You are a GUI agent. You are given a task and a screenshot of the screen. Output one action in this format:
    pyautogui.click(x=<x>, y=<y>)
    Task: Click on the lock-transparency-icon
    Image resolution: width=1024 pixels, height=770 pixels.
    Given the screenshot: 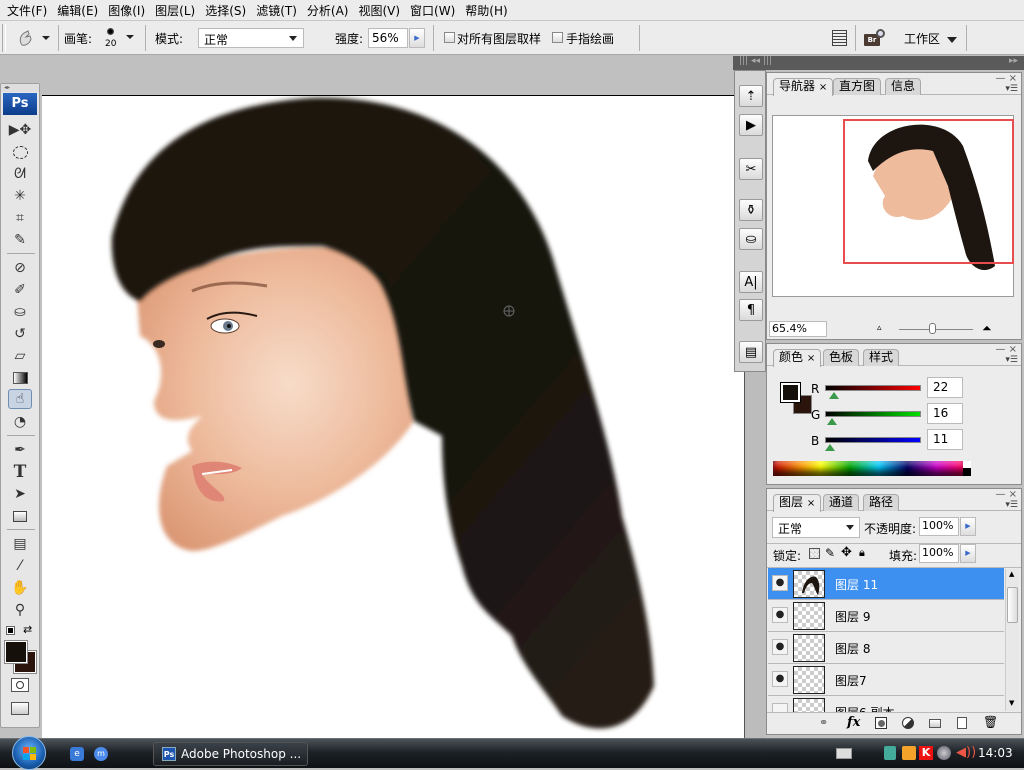 What is the action you would take?
    pyautogui.click(x=814, y=553)
    